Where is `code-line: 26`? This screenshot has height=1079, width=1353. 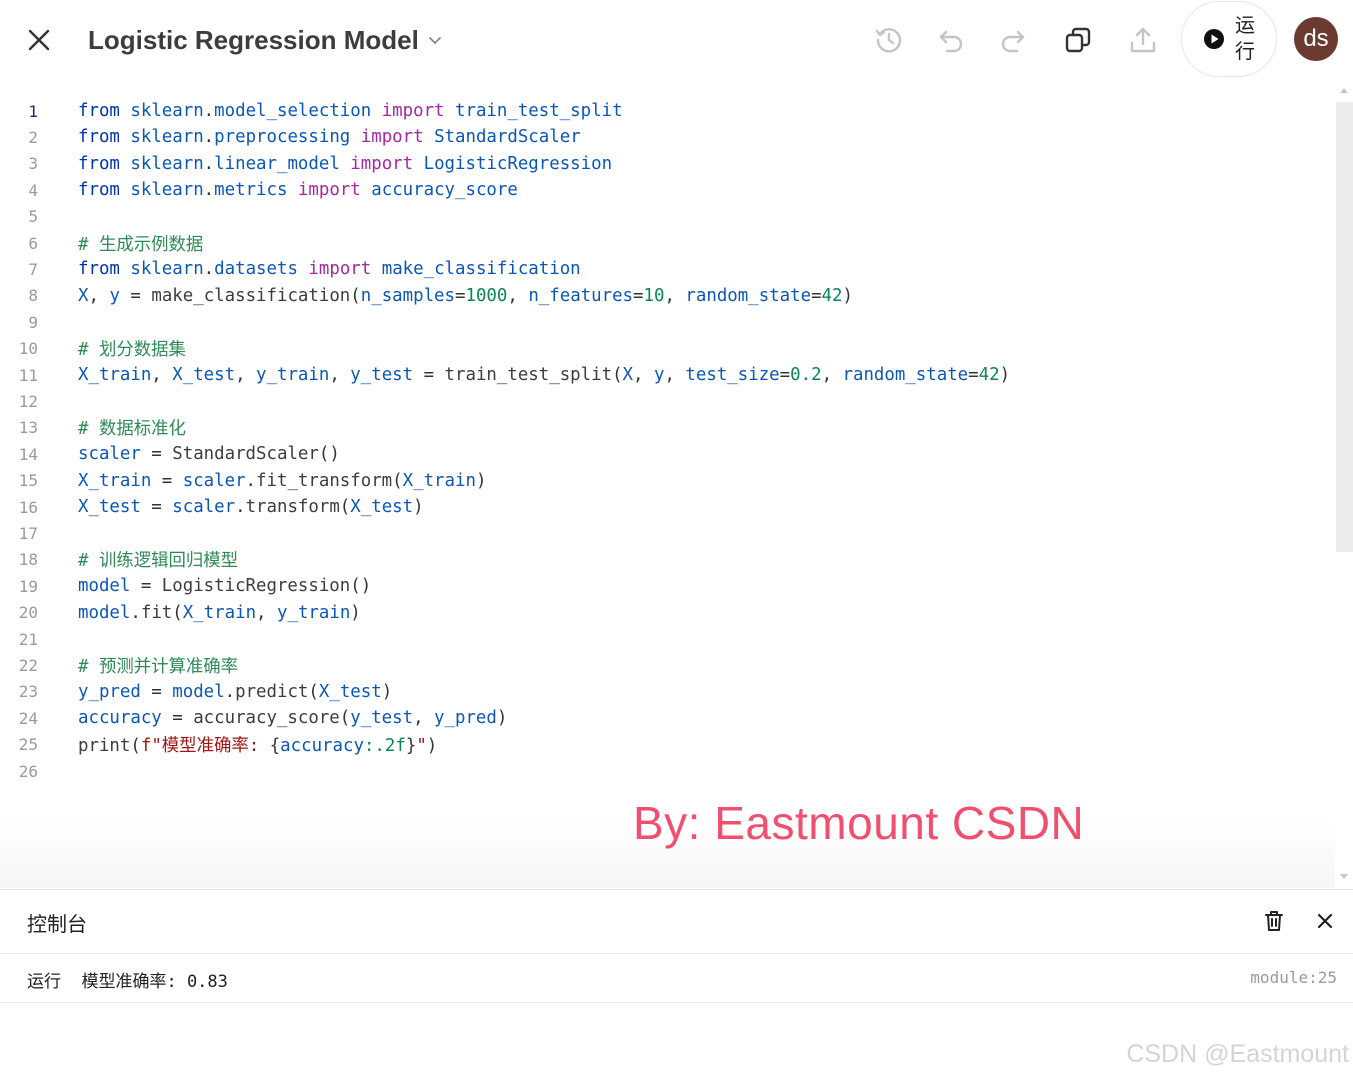
code-line: 26 is located at coordinates (667, 771).